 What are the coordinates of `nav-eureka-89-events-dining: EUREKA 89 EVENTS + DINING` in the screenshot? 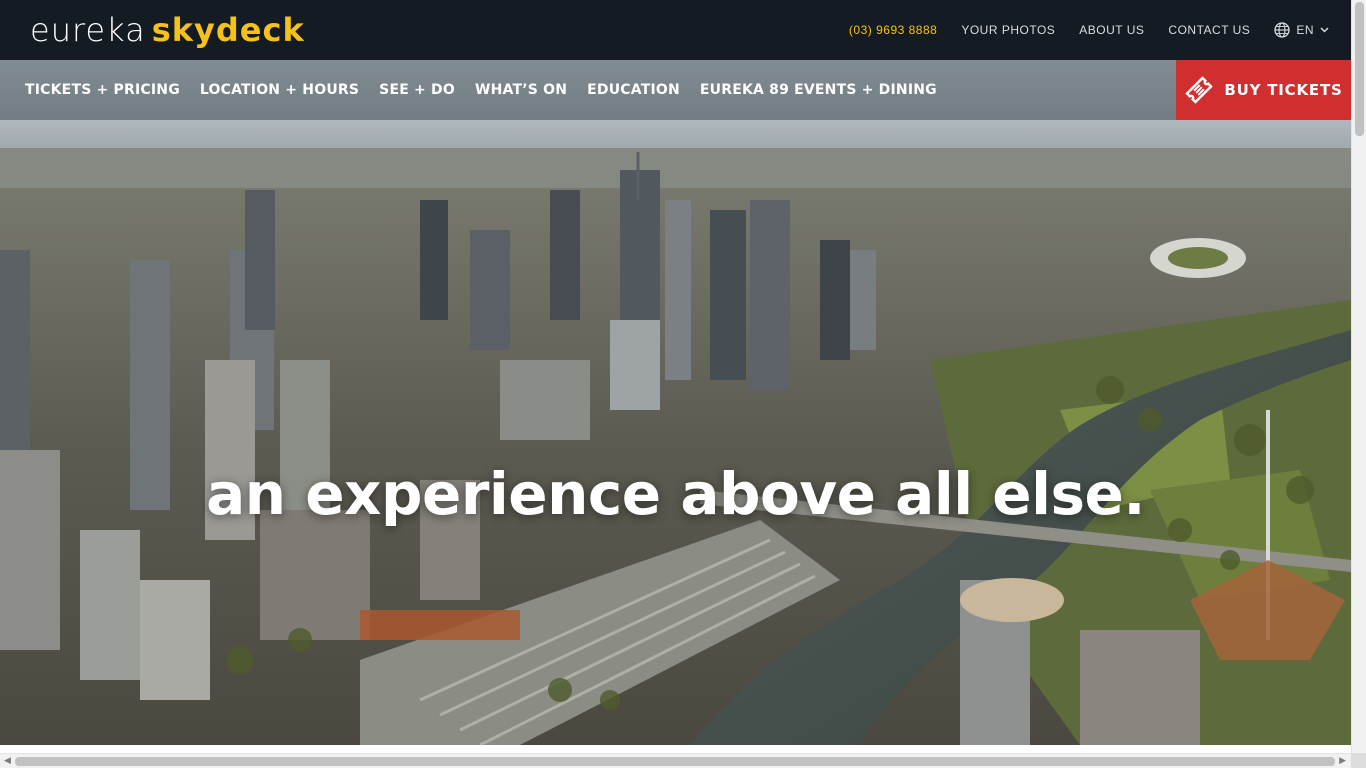 It's located at (818, 90).